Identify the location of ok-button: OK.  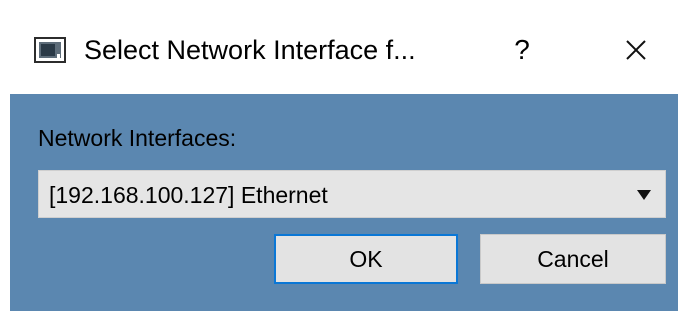
(366, 259).